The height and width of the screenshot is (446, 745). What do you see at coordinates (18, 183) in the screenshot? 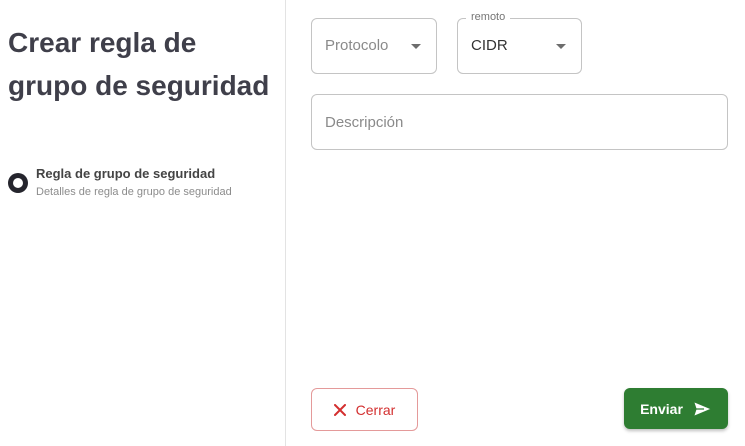
I see `step-active-icon` at bounding box center [18, 183].